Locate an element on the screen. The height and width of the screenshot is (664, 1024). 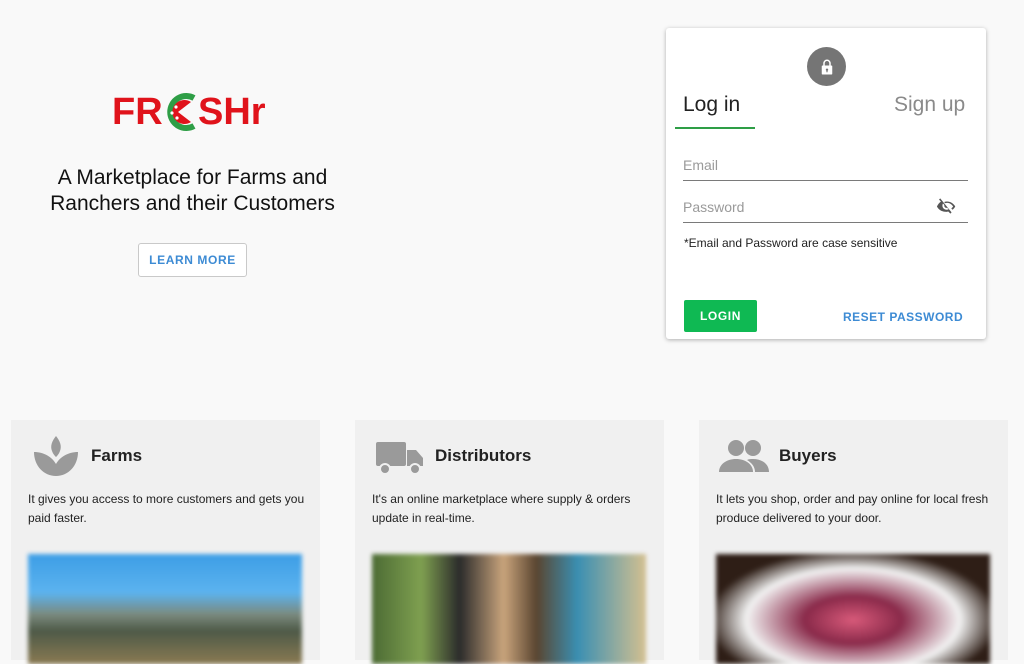
eye-off-icon is located at coordinates (947, 207).